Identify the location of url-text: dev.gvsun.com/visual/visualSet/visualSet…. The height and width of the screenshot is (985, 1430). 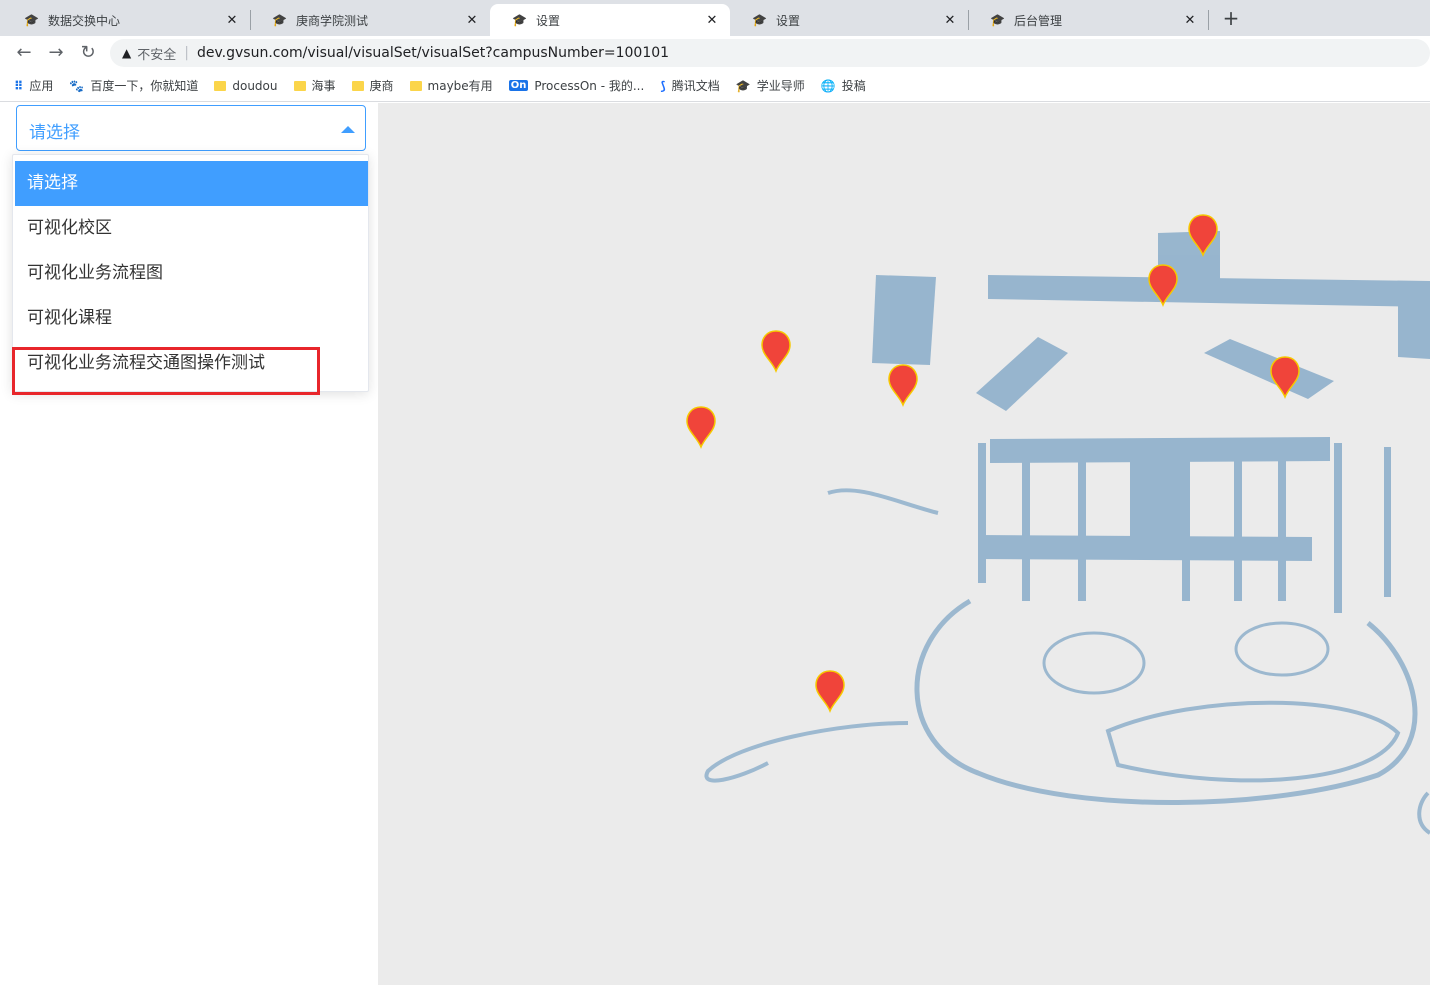
(433, 53).